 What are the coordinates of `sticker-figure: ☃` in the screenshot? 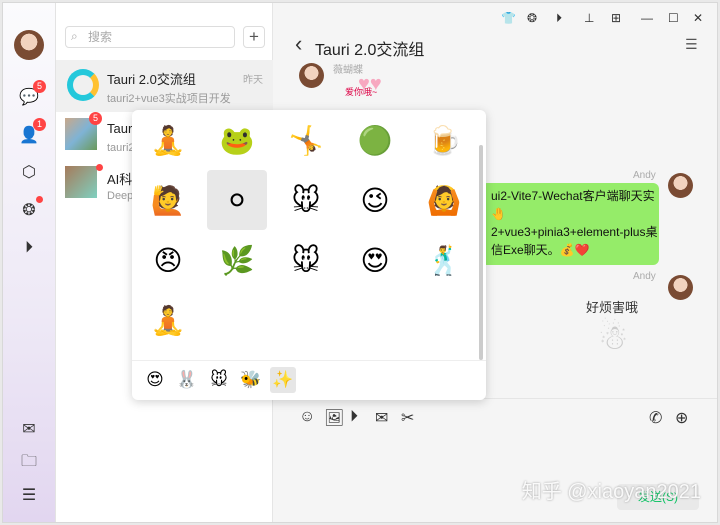 It's located at (613, 338).